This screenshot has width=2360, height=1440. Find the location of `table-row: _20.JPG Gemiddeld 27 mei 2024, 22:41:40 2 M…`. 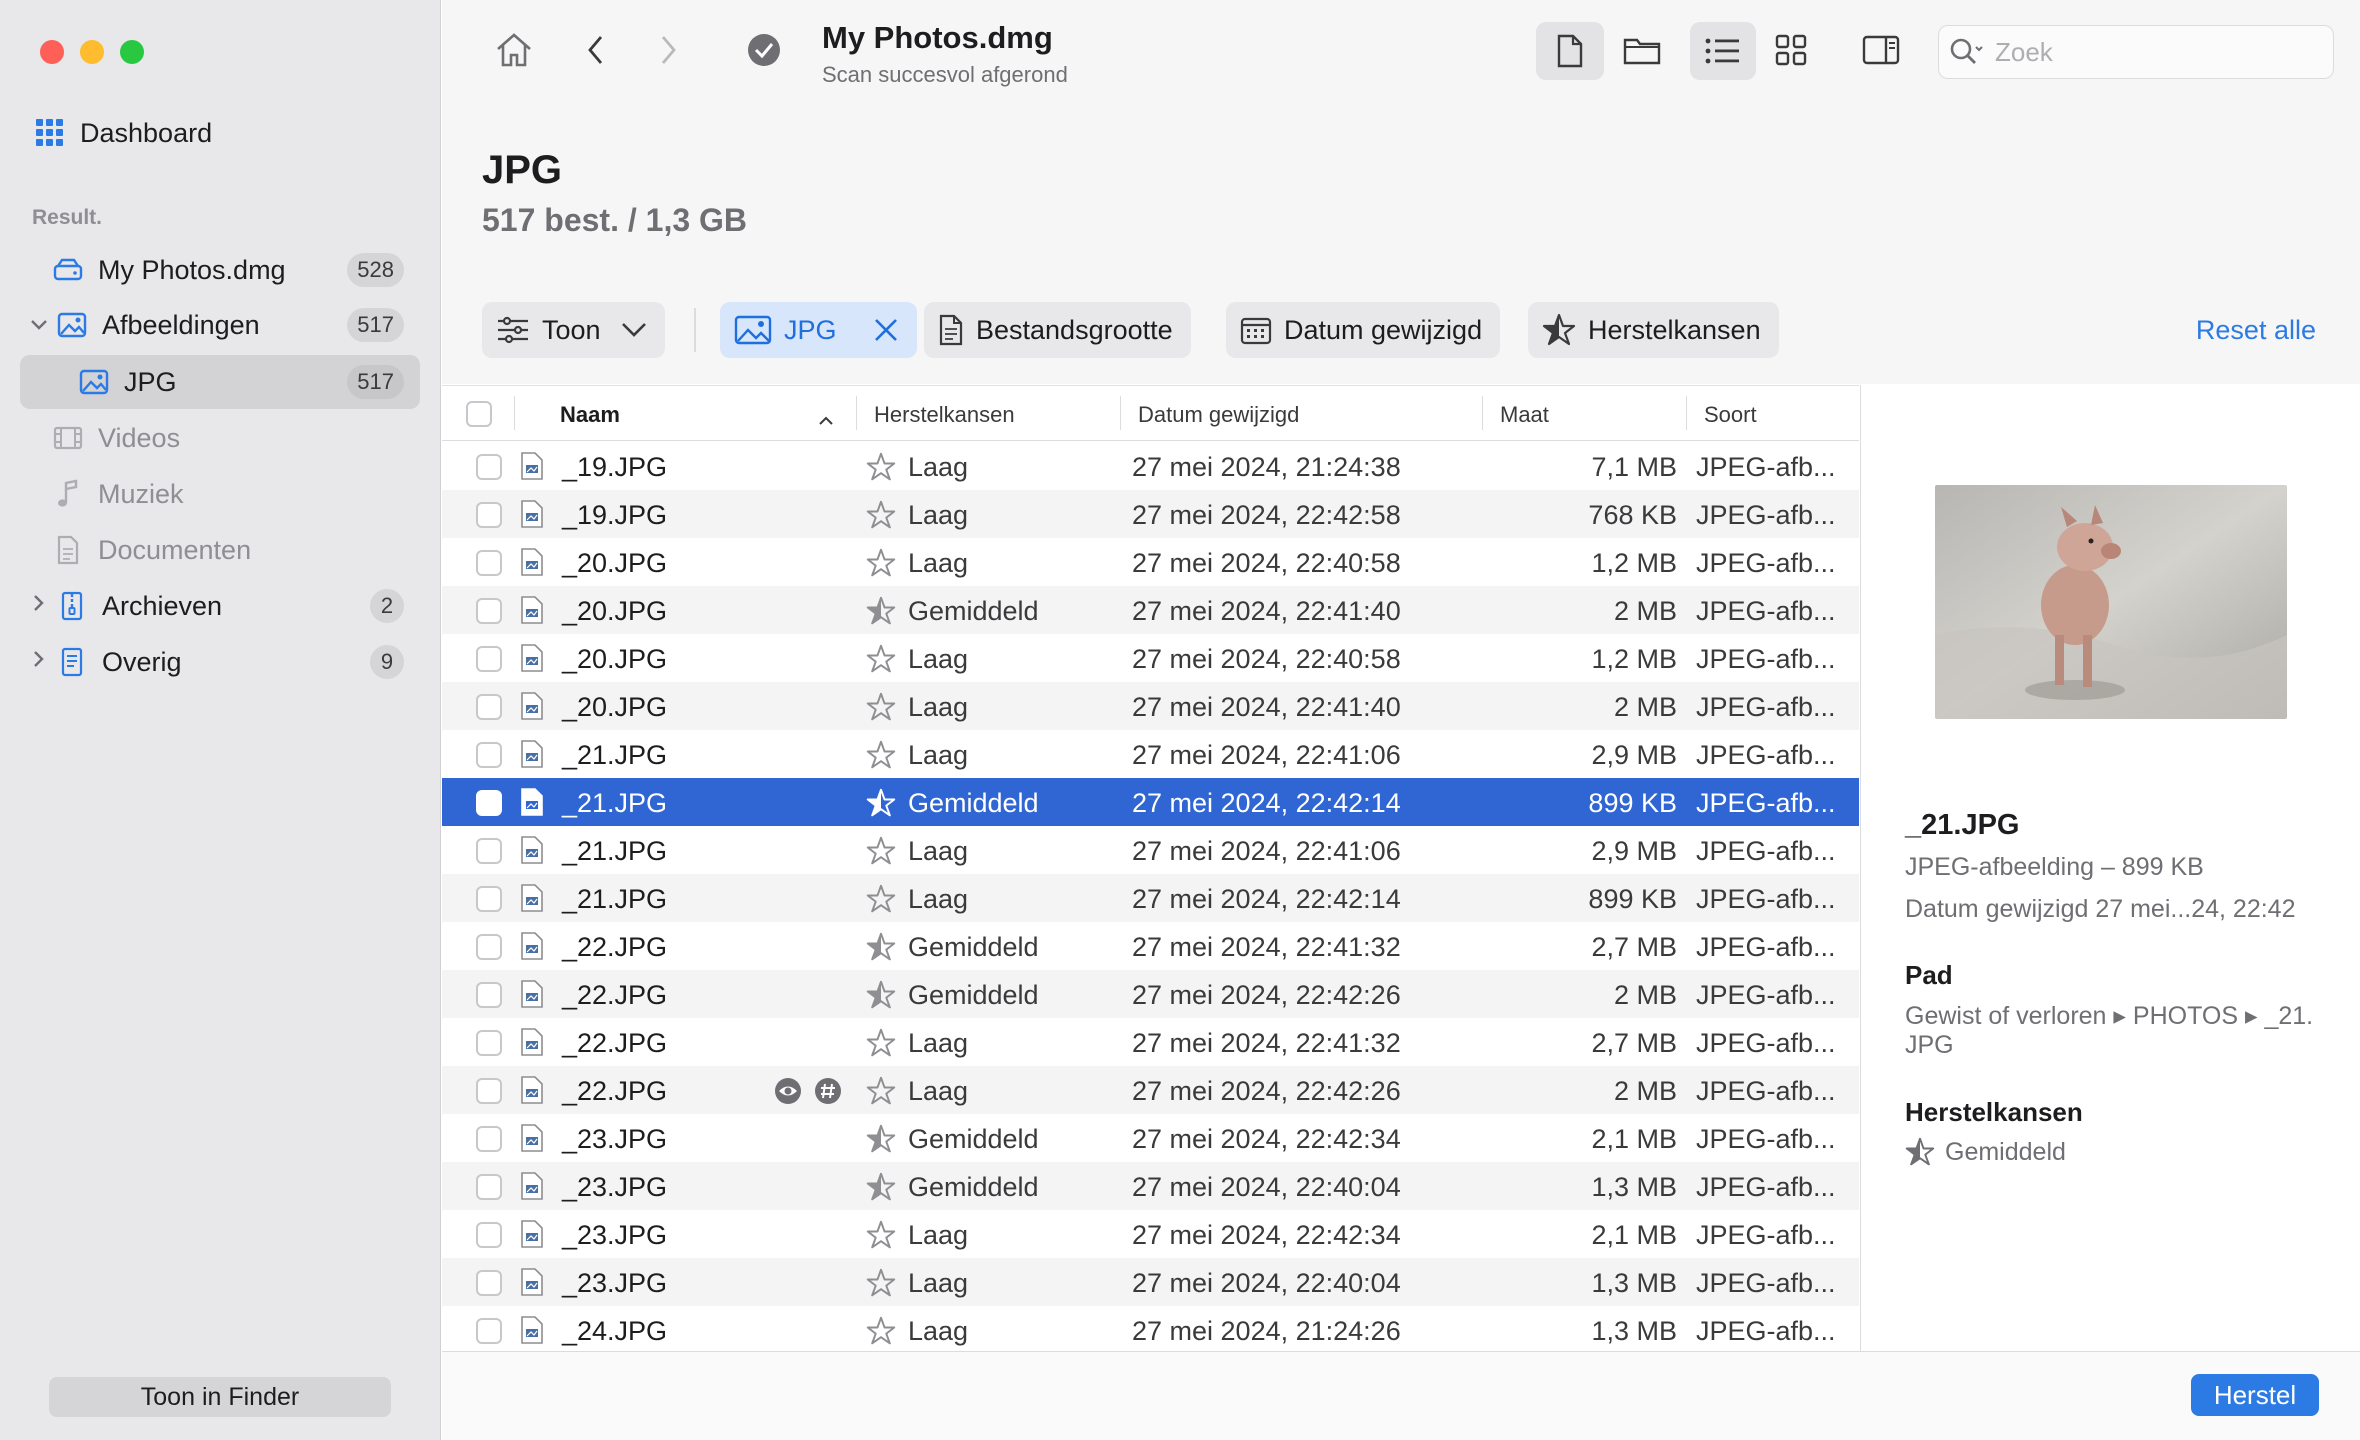

table-row: _20.JPG Gemiddeld 27 mei 2024, 22:41:40 2 M… is located at coordinates (1150, 610).